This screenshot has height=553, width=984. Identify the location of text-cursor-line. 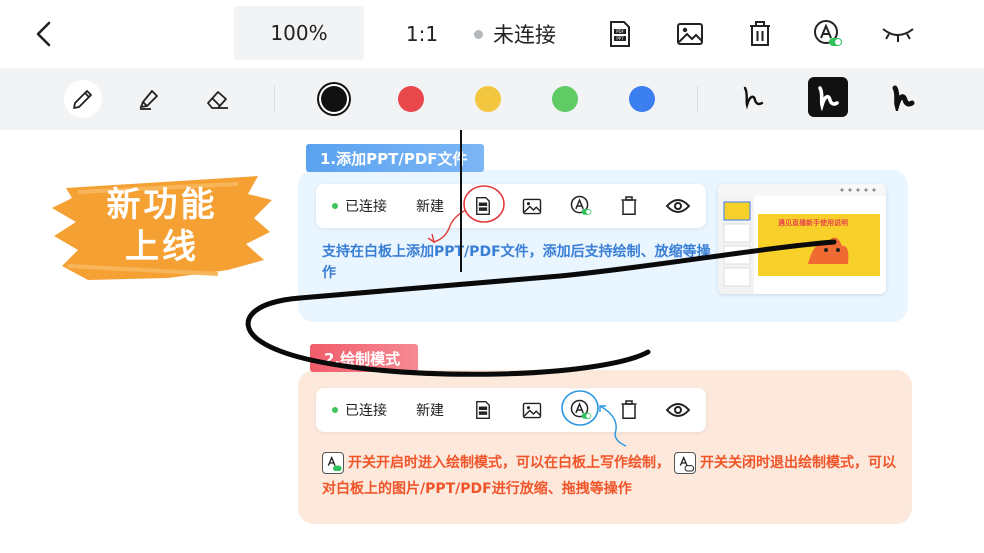
(461, 201).